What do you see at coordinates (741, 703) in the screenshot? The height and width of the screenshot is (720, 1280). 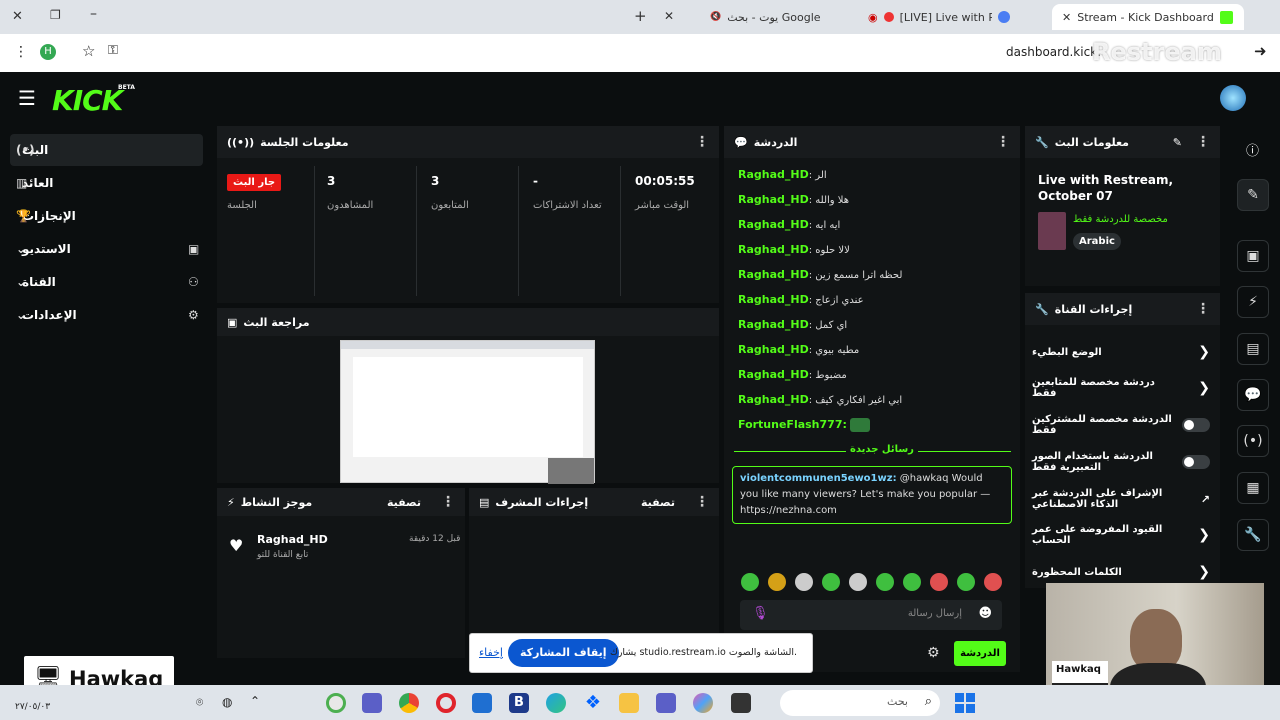 I see `terminal-taskbar-icon` at bounding box center [741, 703].